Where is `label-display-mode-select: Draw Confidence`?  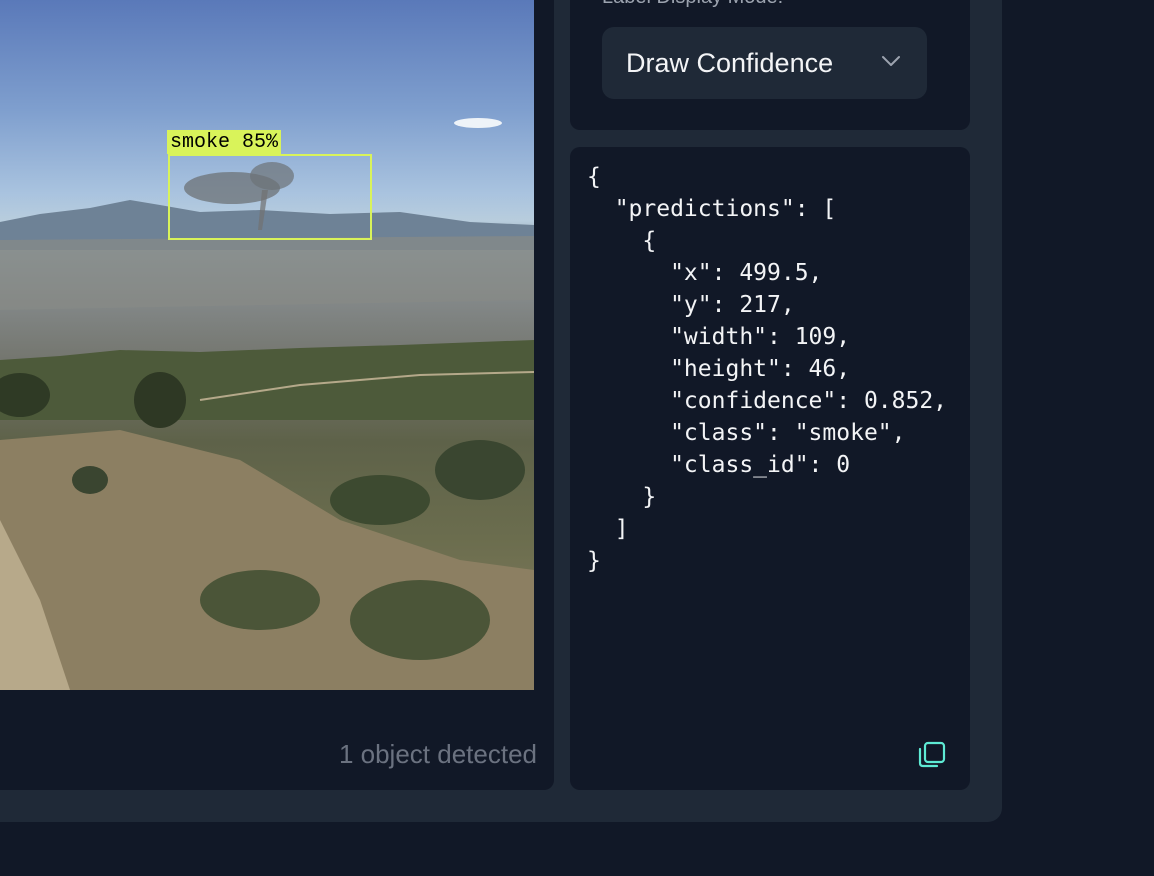 label-display-mode-select: Draw Confidence is located at coordinates (764, 63).